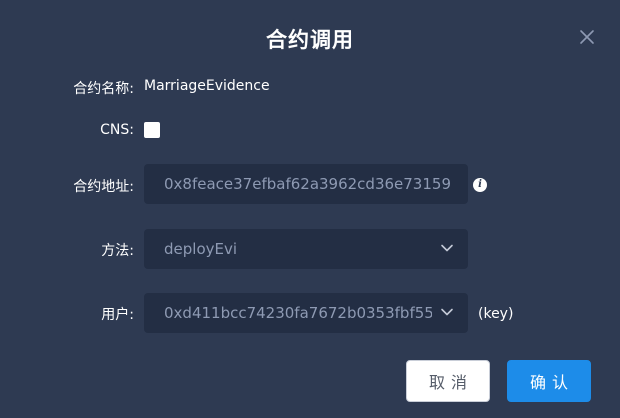 The image size is (620, 418). What do you see at coordinates (103, 187) in the screenshot?
I see `contract-address-label: 合约地址:` at bounding box center [103, 187].